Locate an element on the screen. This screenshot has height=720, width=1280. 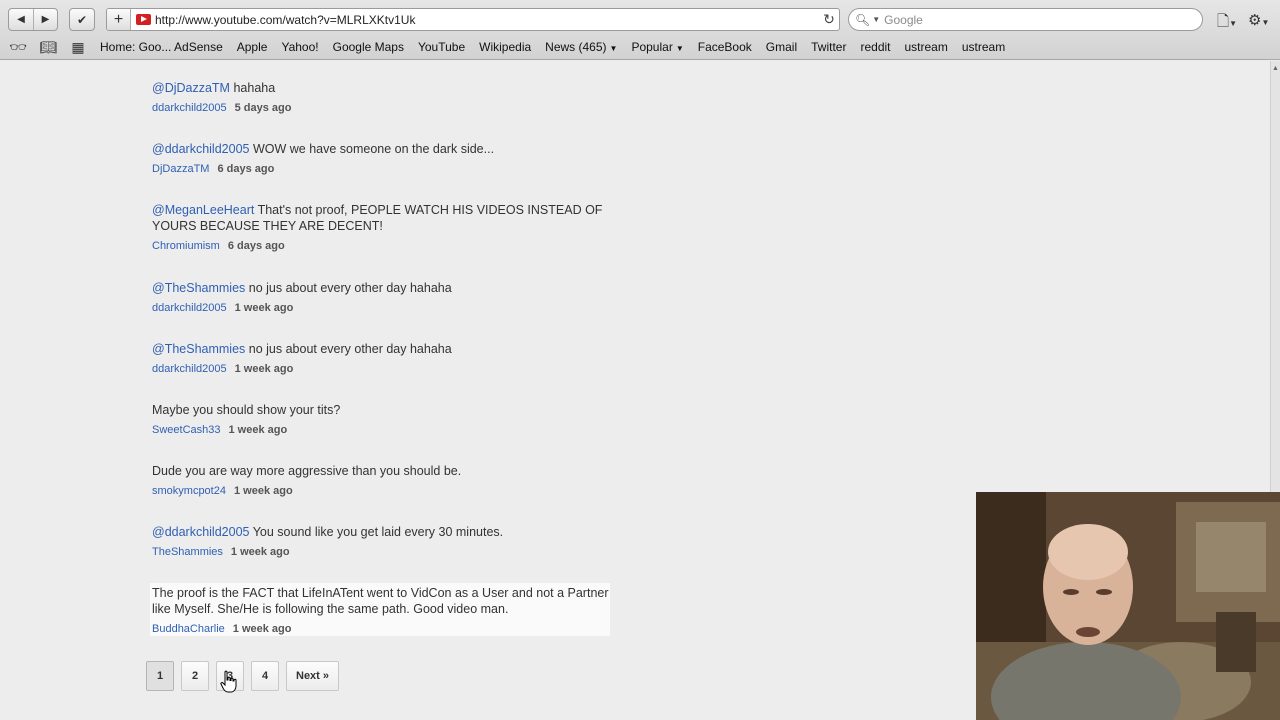
page-1-button: 1 is located at coordinates (160, 676).